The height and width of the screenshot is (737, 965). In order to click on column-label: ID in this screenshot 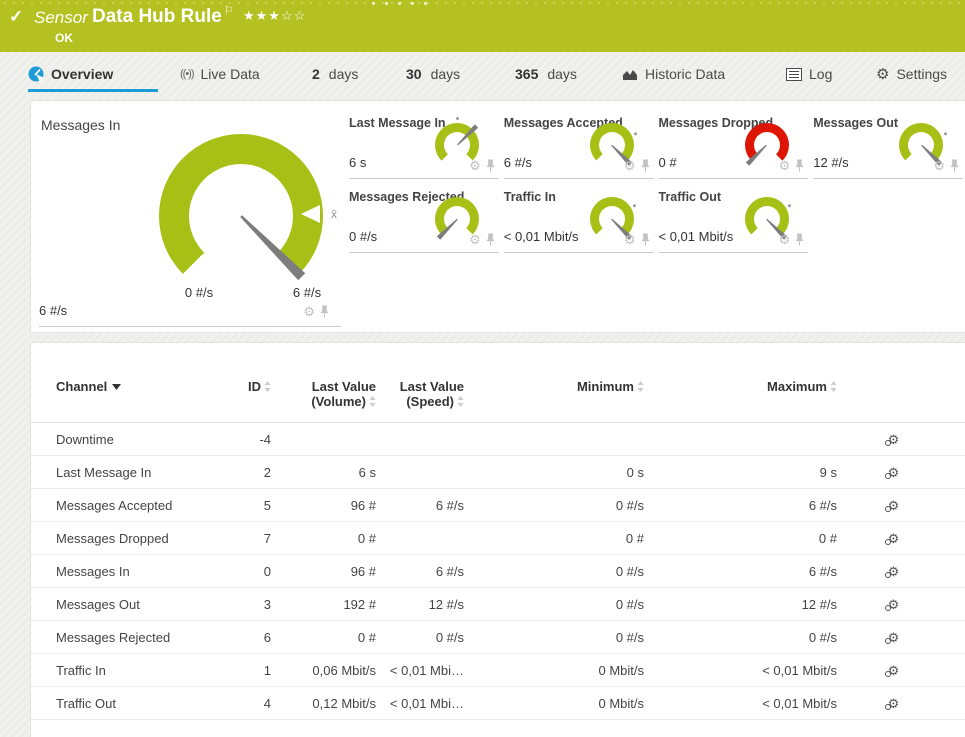, I will do `click(254, 386)`.